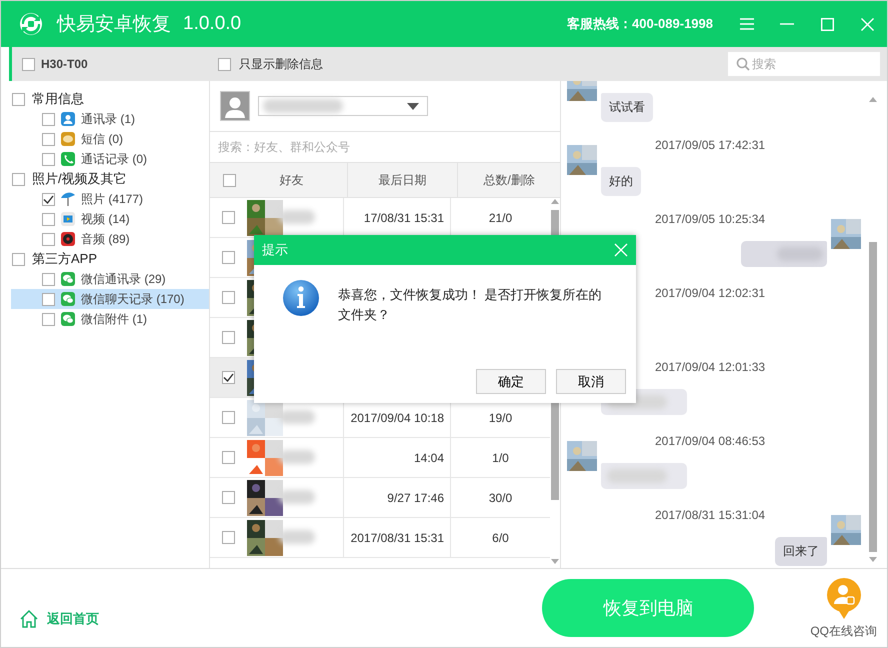 The image size is (888, 648). What do you see at coordinates (68, 139) in the screenshot?
I see `message-bubble-icon` at bounding box center [68, 139].